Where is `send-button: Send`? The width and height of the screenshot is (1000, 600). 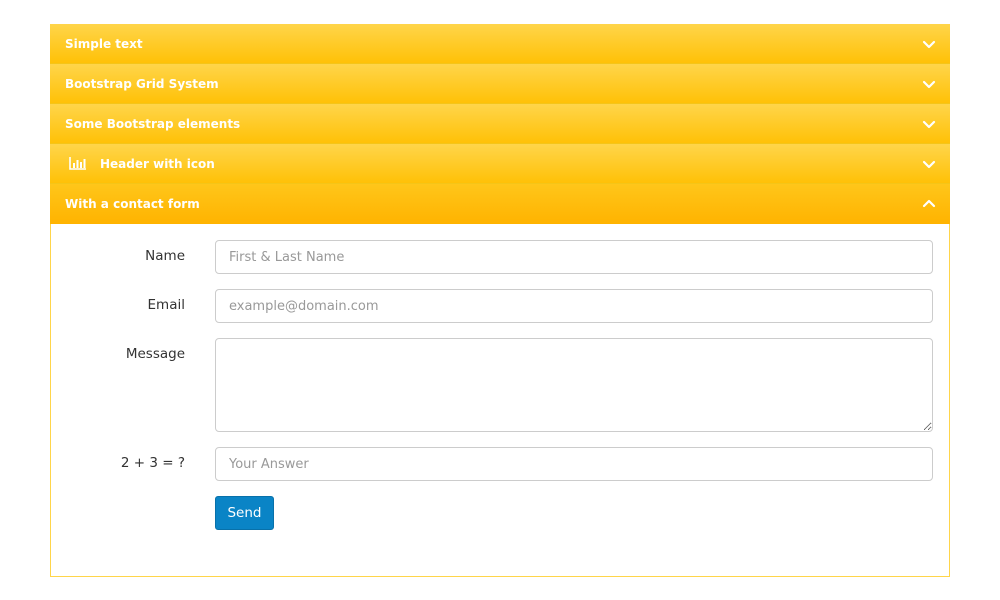 send-button: Send is located at coordinates (244, 513).